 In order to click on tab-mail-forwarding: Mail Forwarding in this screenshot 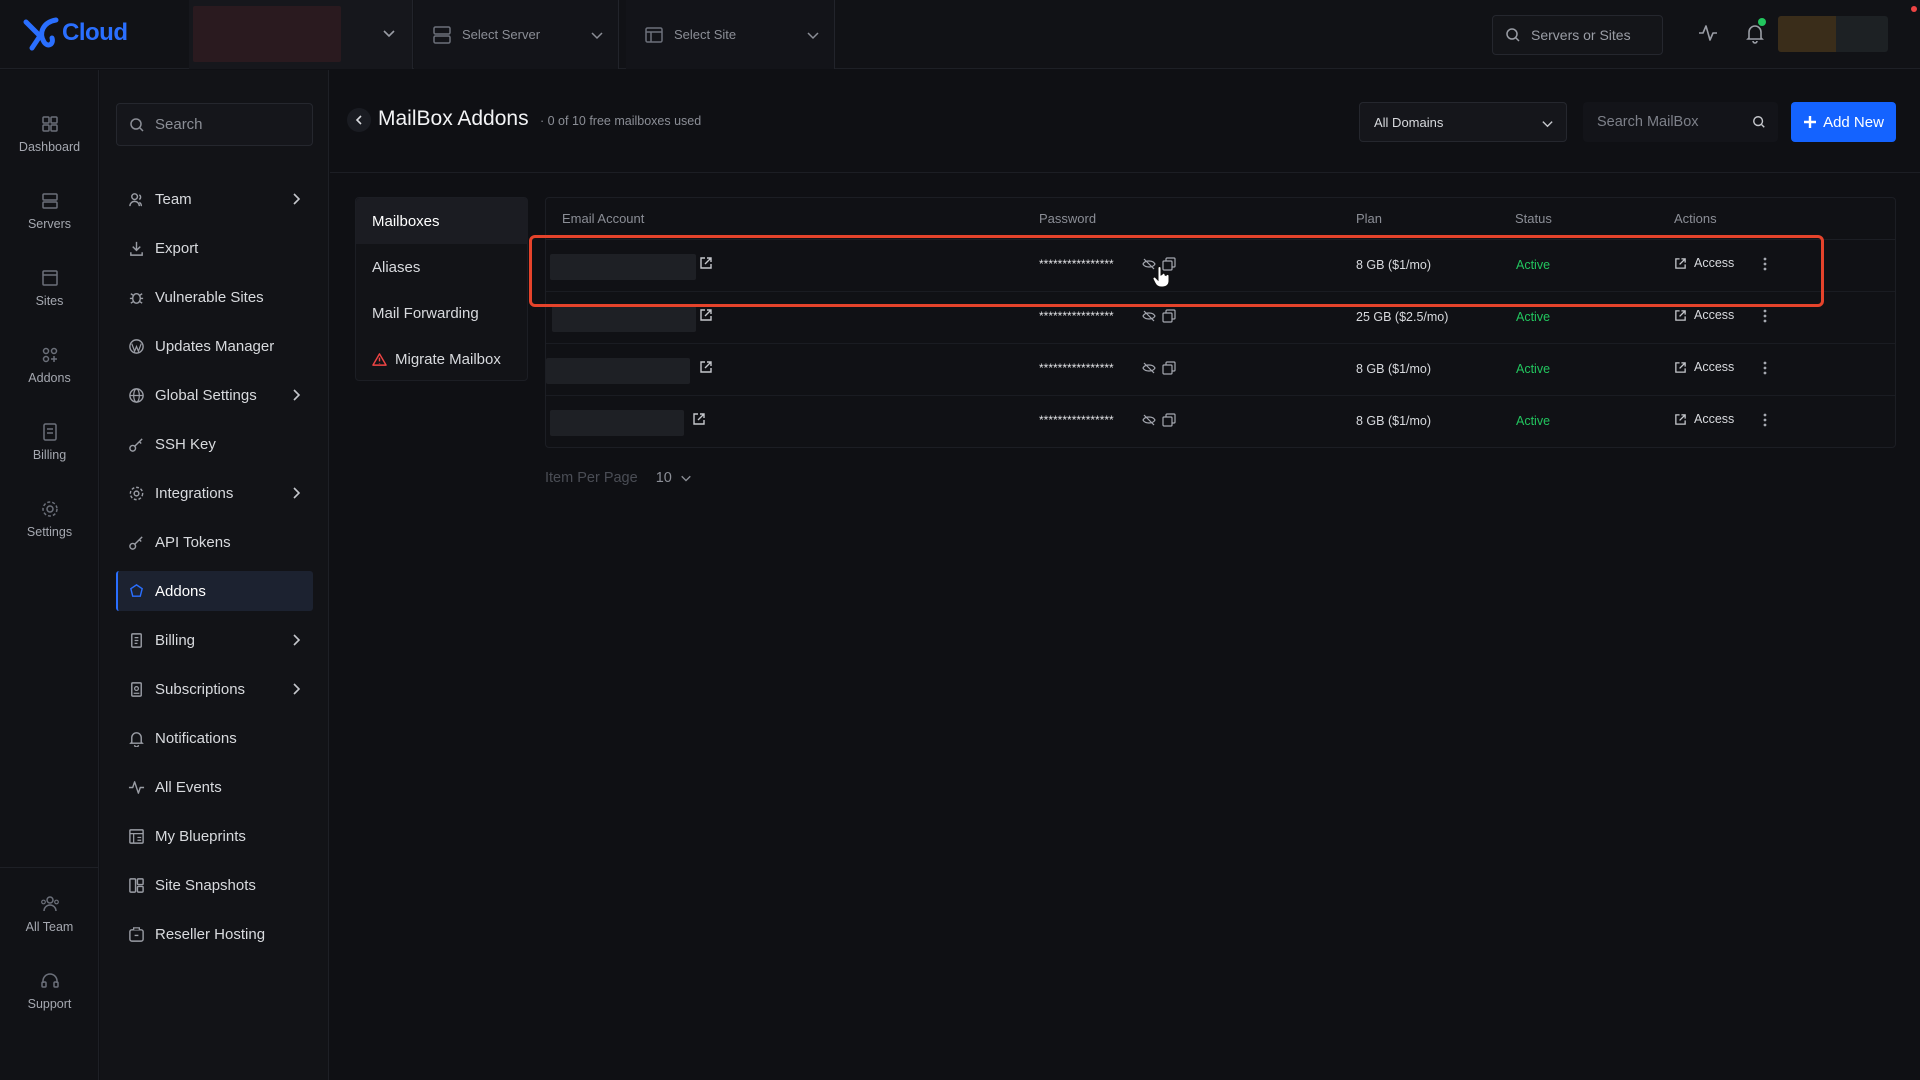, I will do `click(442, 313)`.